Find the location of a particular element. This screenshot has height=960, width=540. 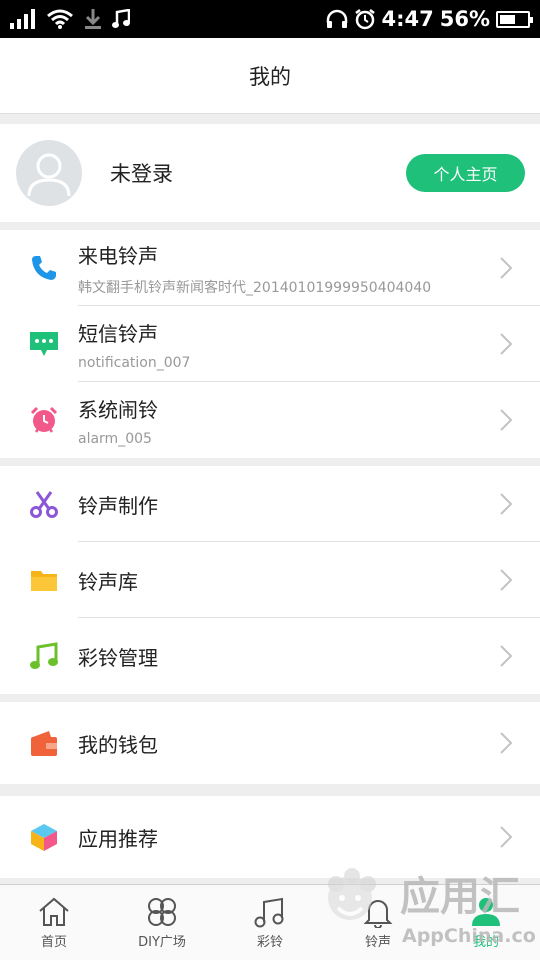

ringtone-library-row: 铃声库 is located at coordinates (270, 580).